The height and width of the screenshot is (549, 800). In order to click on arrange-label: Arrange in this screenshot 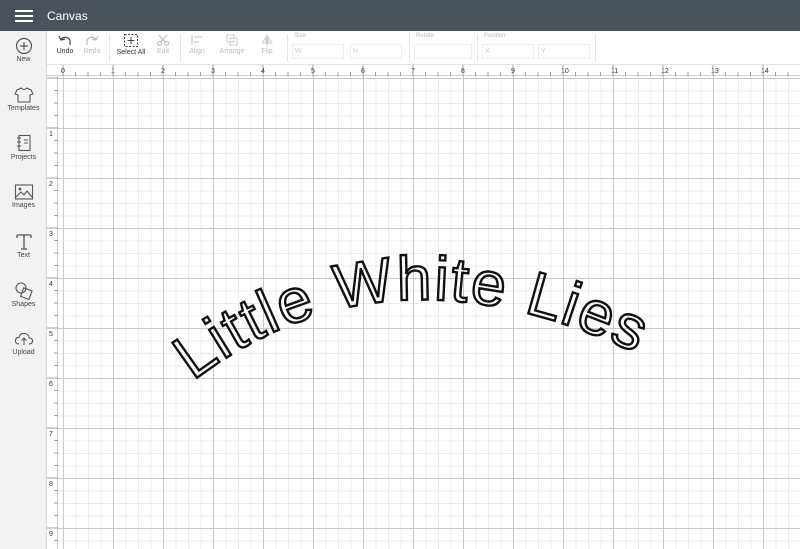, I will do `click(232, 51)`.